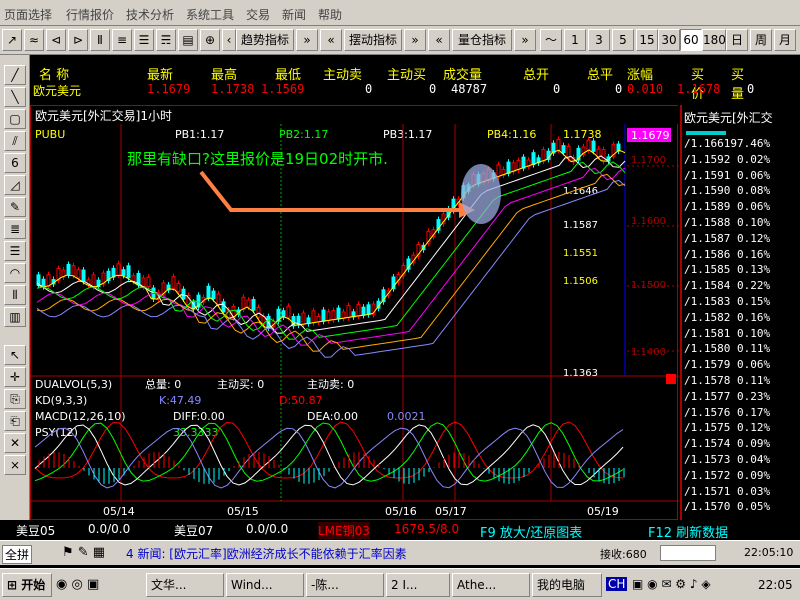  Describe the element at coordinates (727, 301) in the screenshot. I see `depth-row: /1.1583 0.15%` at that location.